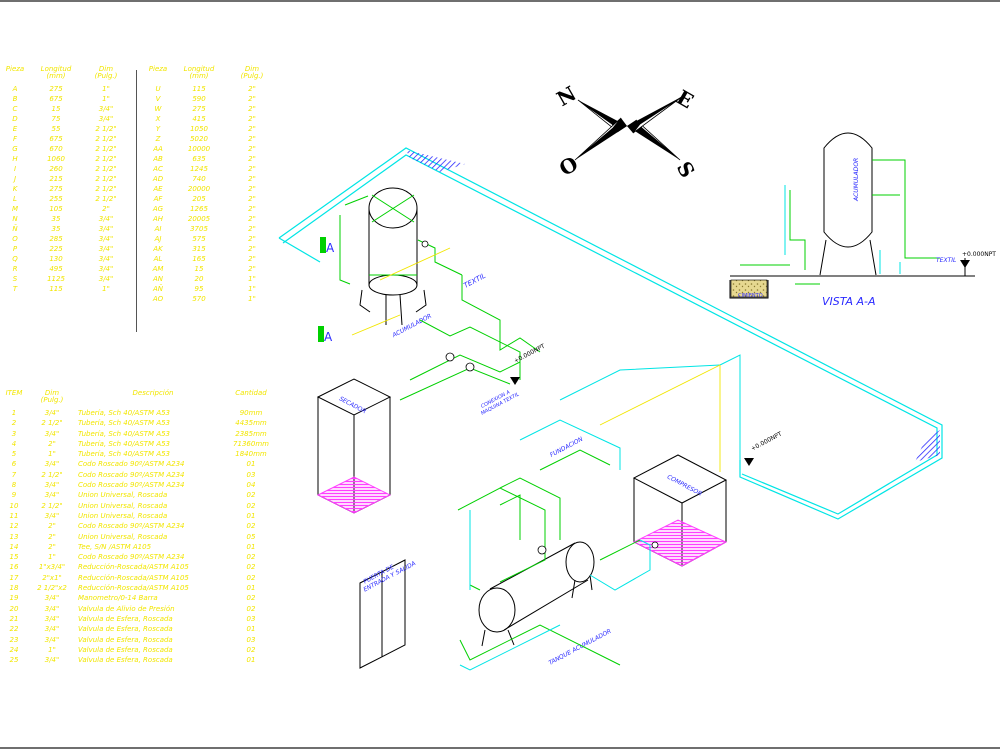  What do you see at coordinates (474, 281) in the screenshot?
I see `label-textil-iso: TEXTIL` at bounding box center [474, 281].